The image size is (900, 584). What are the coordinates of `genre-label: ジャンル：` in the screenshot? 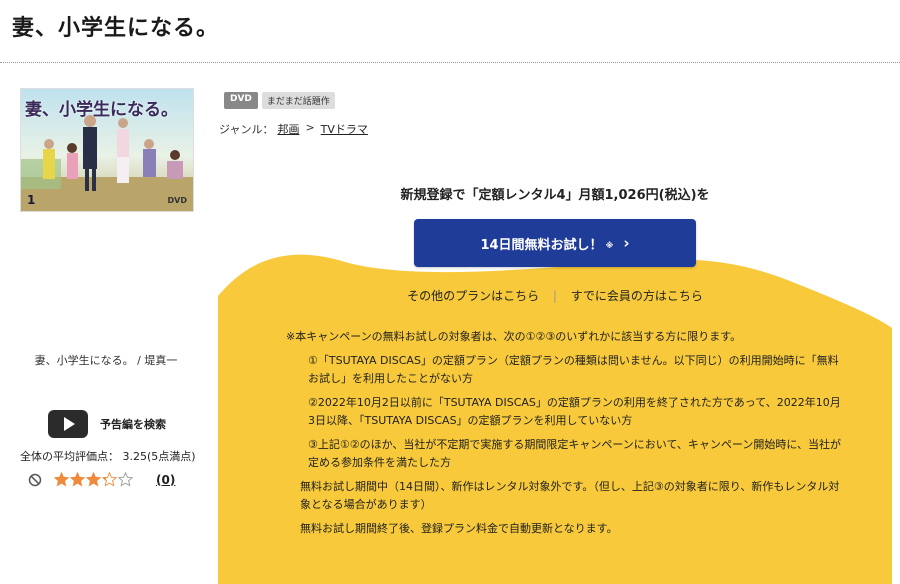 It's located at (246, 129).